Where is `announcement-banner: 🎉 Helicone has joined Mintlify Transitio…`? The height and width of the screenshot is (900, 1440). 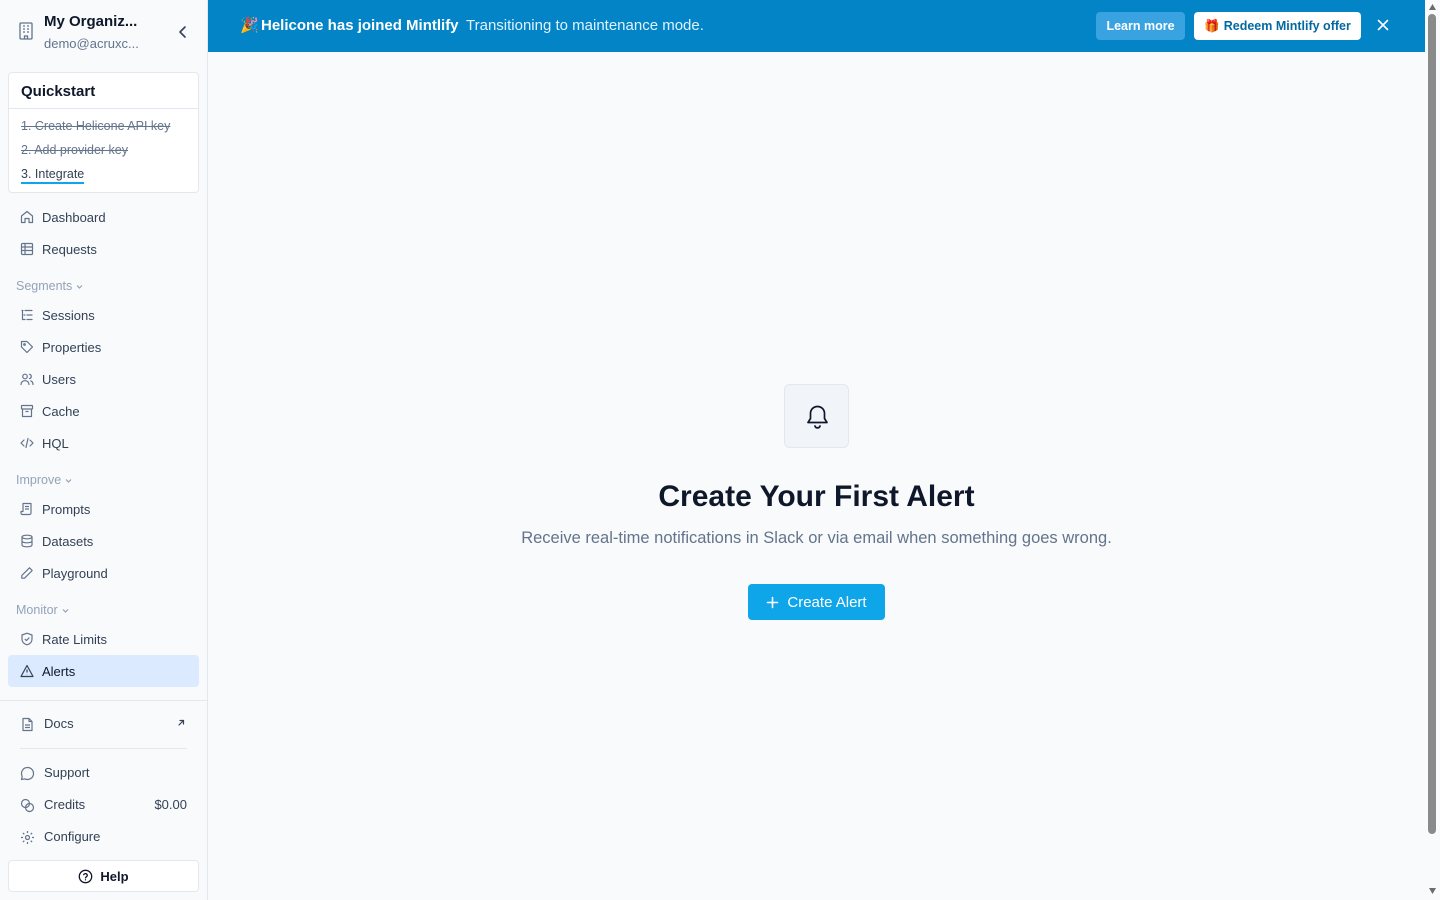
announcement-banner: 🎉 Helicone has joined Mintlify Transitio… is located at coordinates (816, 26).